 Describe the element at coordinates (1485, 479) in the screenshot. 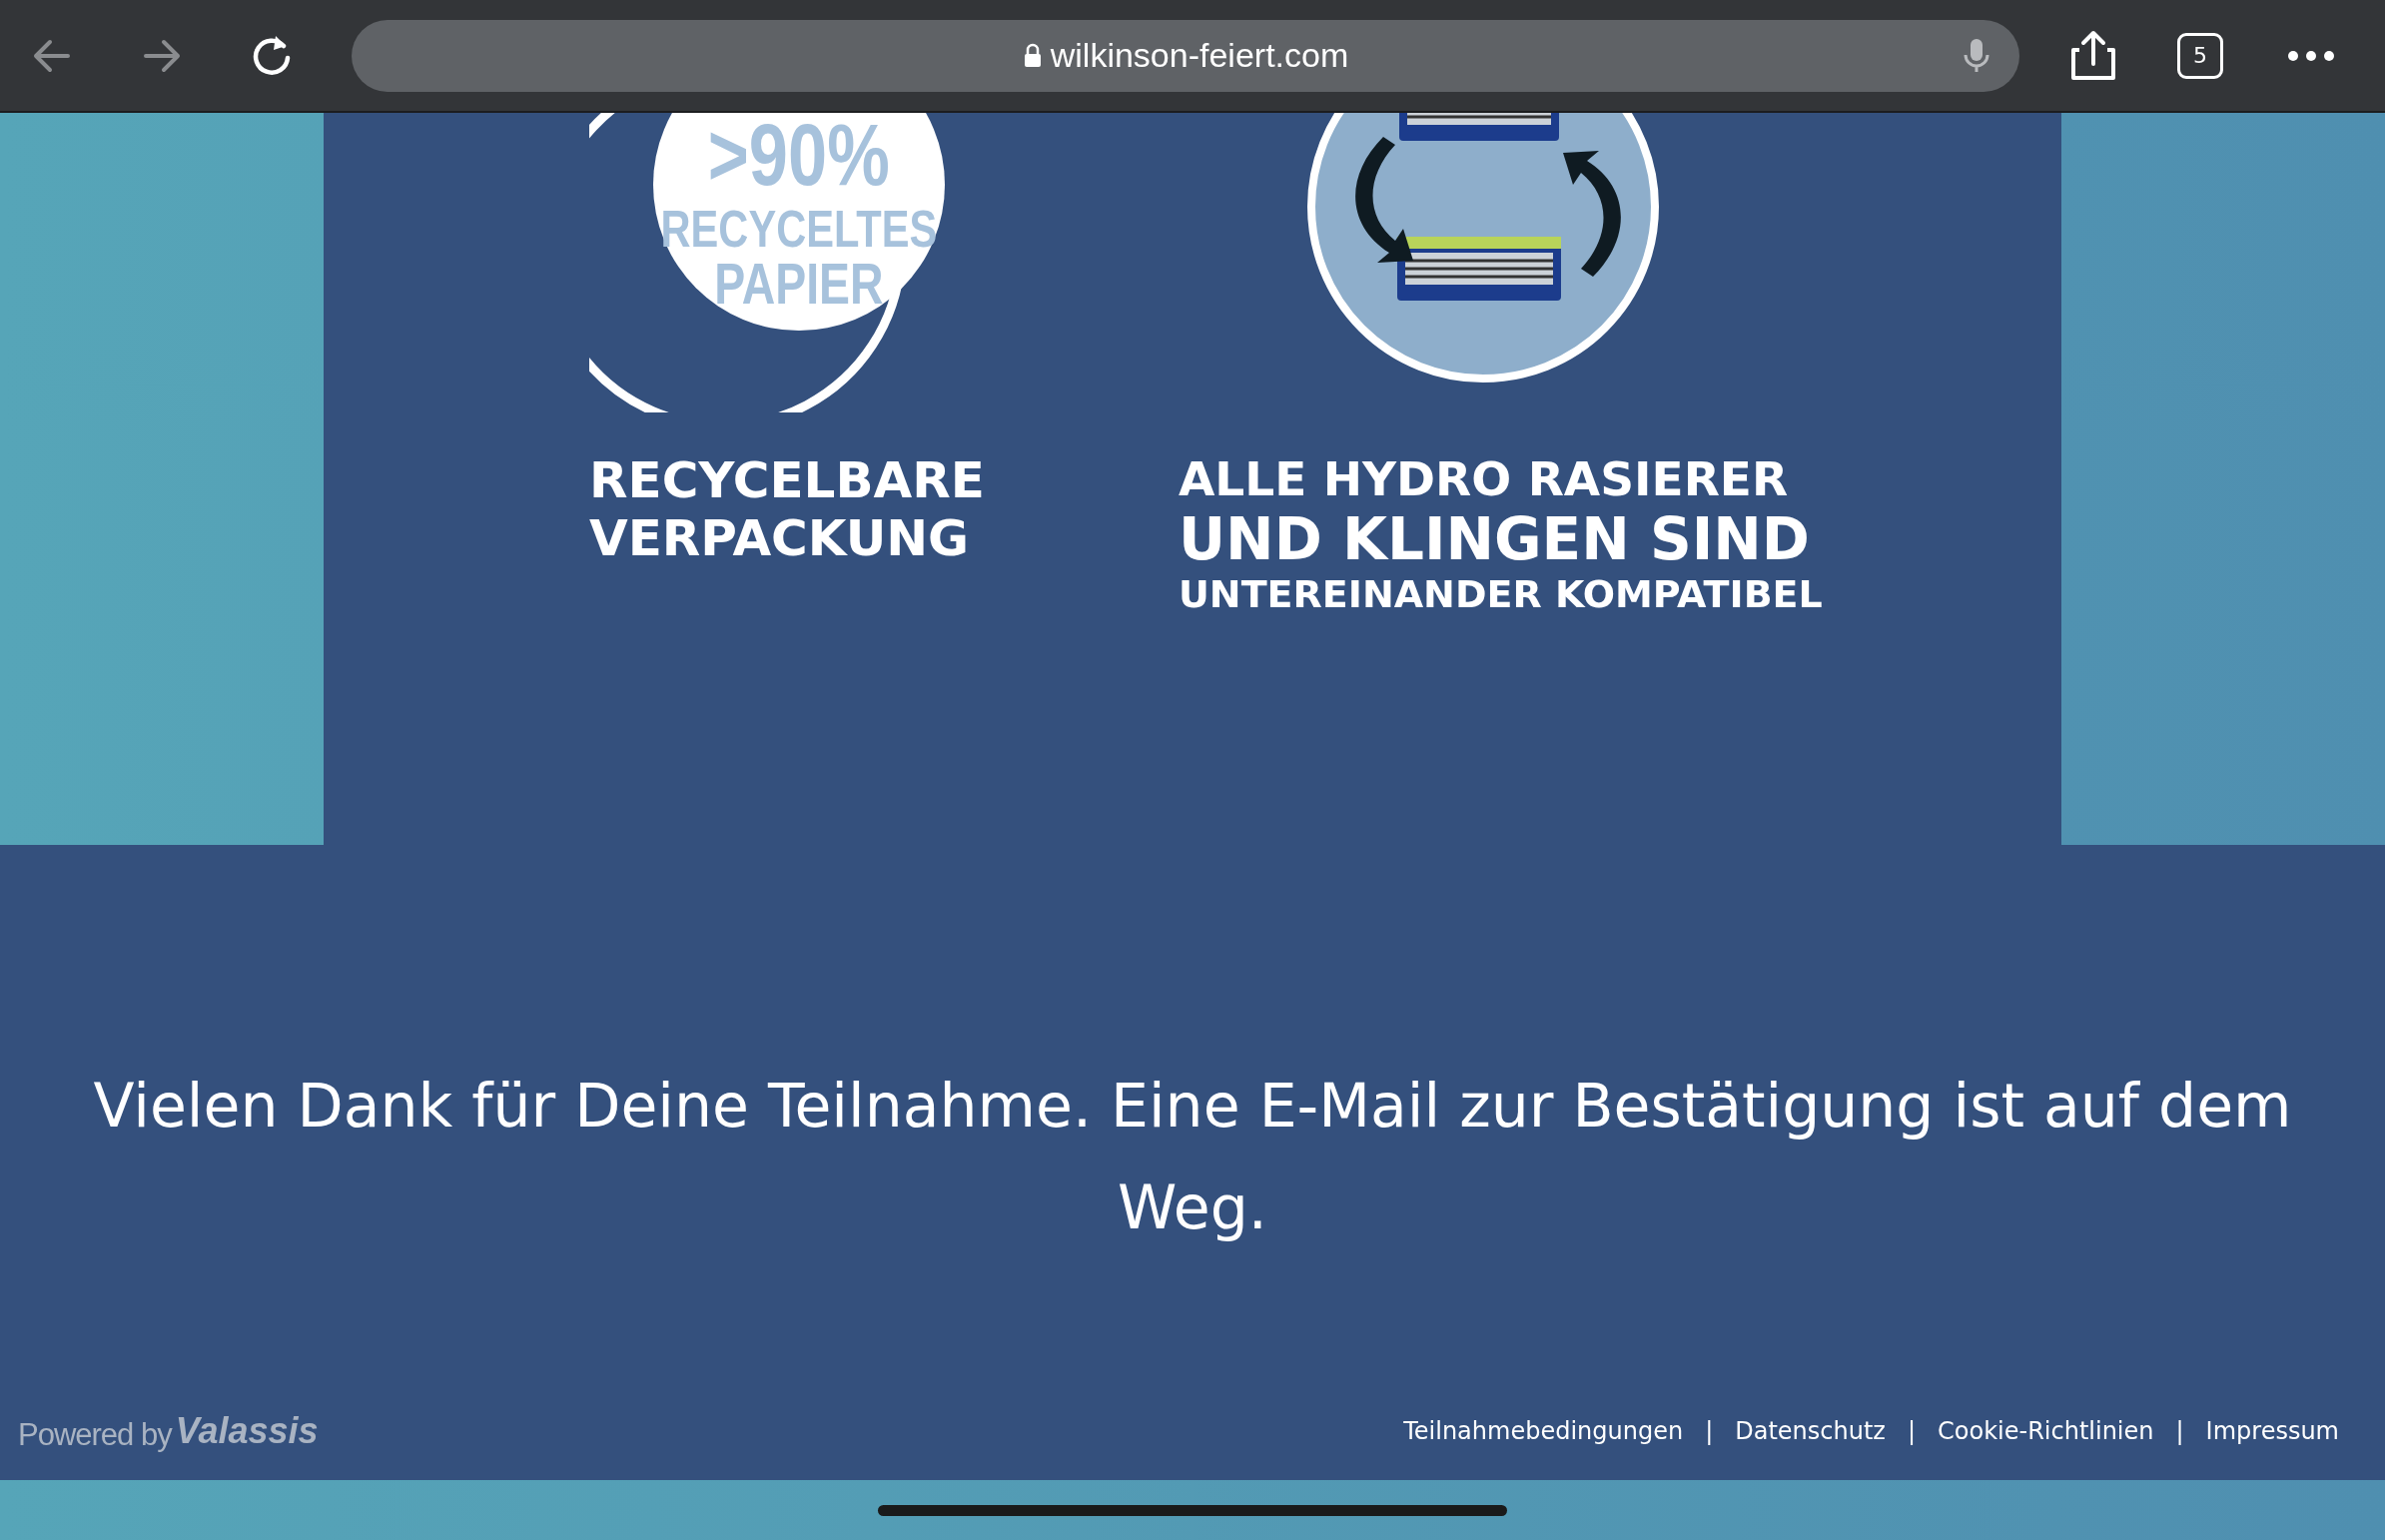

I see `caption-text: ALLE HYDRO RASIERER` at that location.